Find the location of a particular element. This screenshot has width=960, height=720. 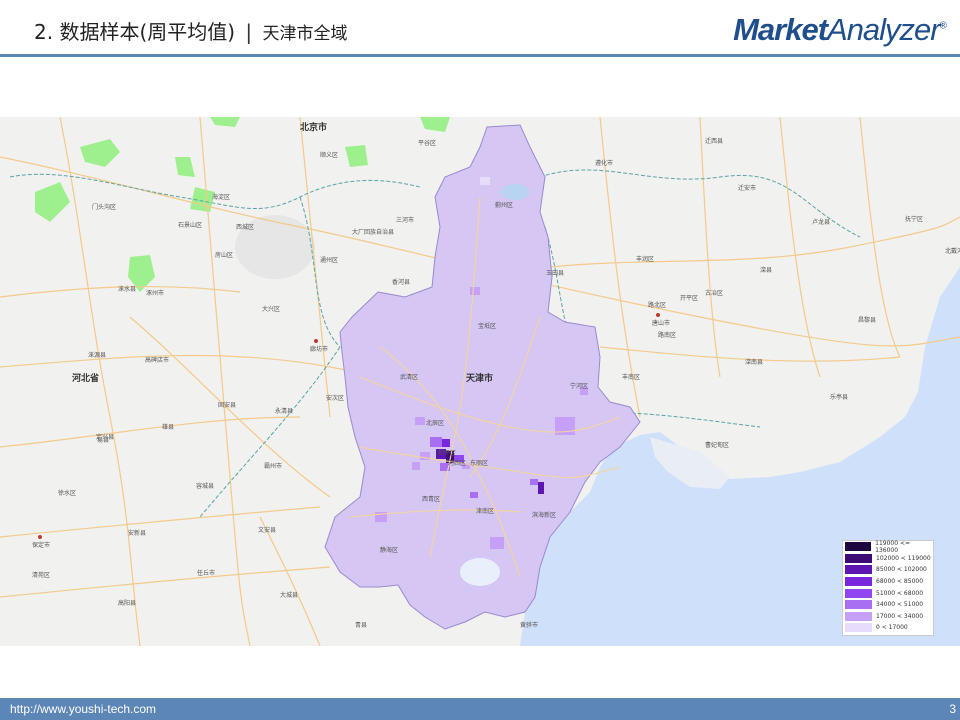

label-qianxi: 迁西县 is located at coordinates (714, 141).